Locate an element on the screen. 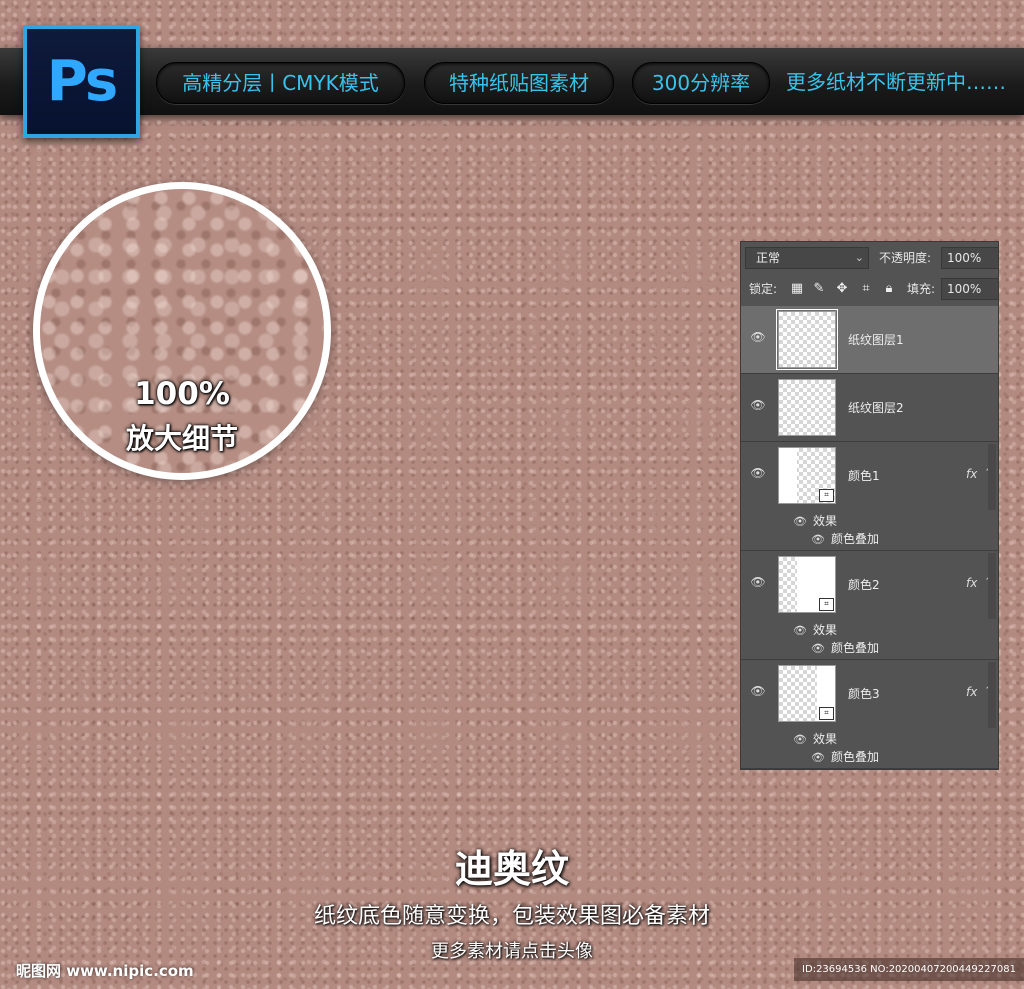 The width and height of the screenshot is (1024, 989). photoshop-logo: Ps is located at coordinates (81, 81).